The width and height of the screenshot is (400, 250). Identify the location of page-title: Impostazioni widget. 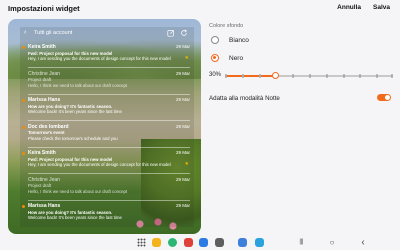
(44, 8).